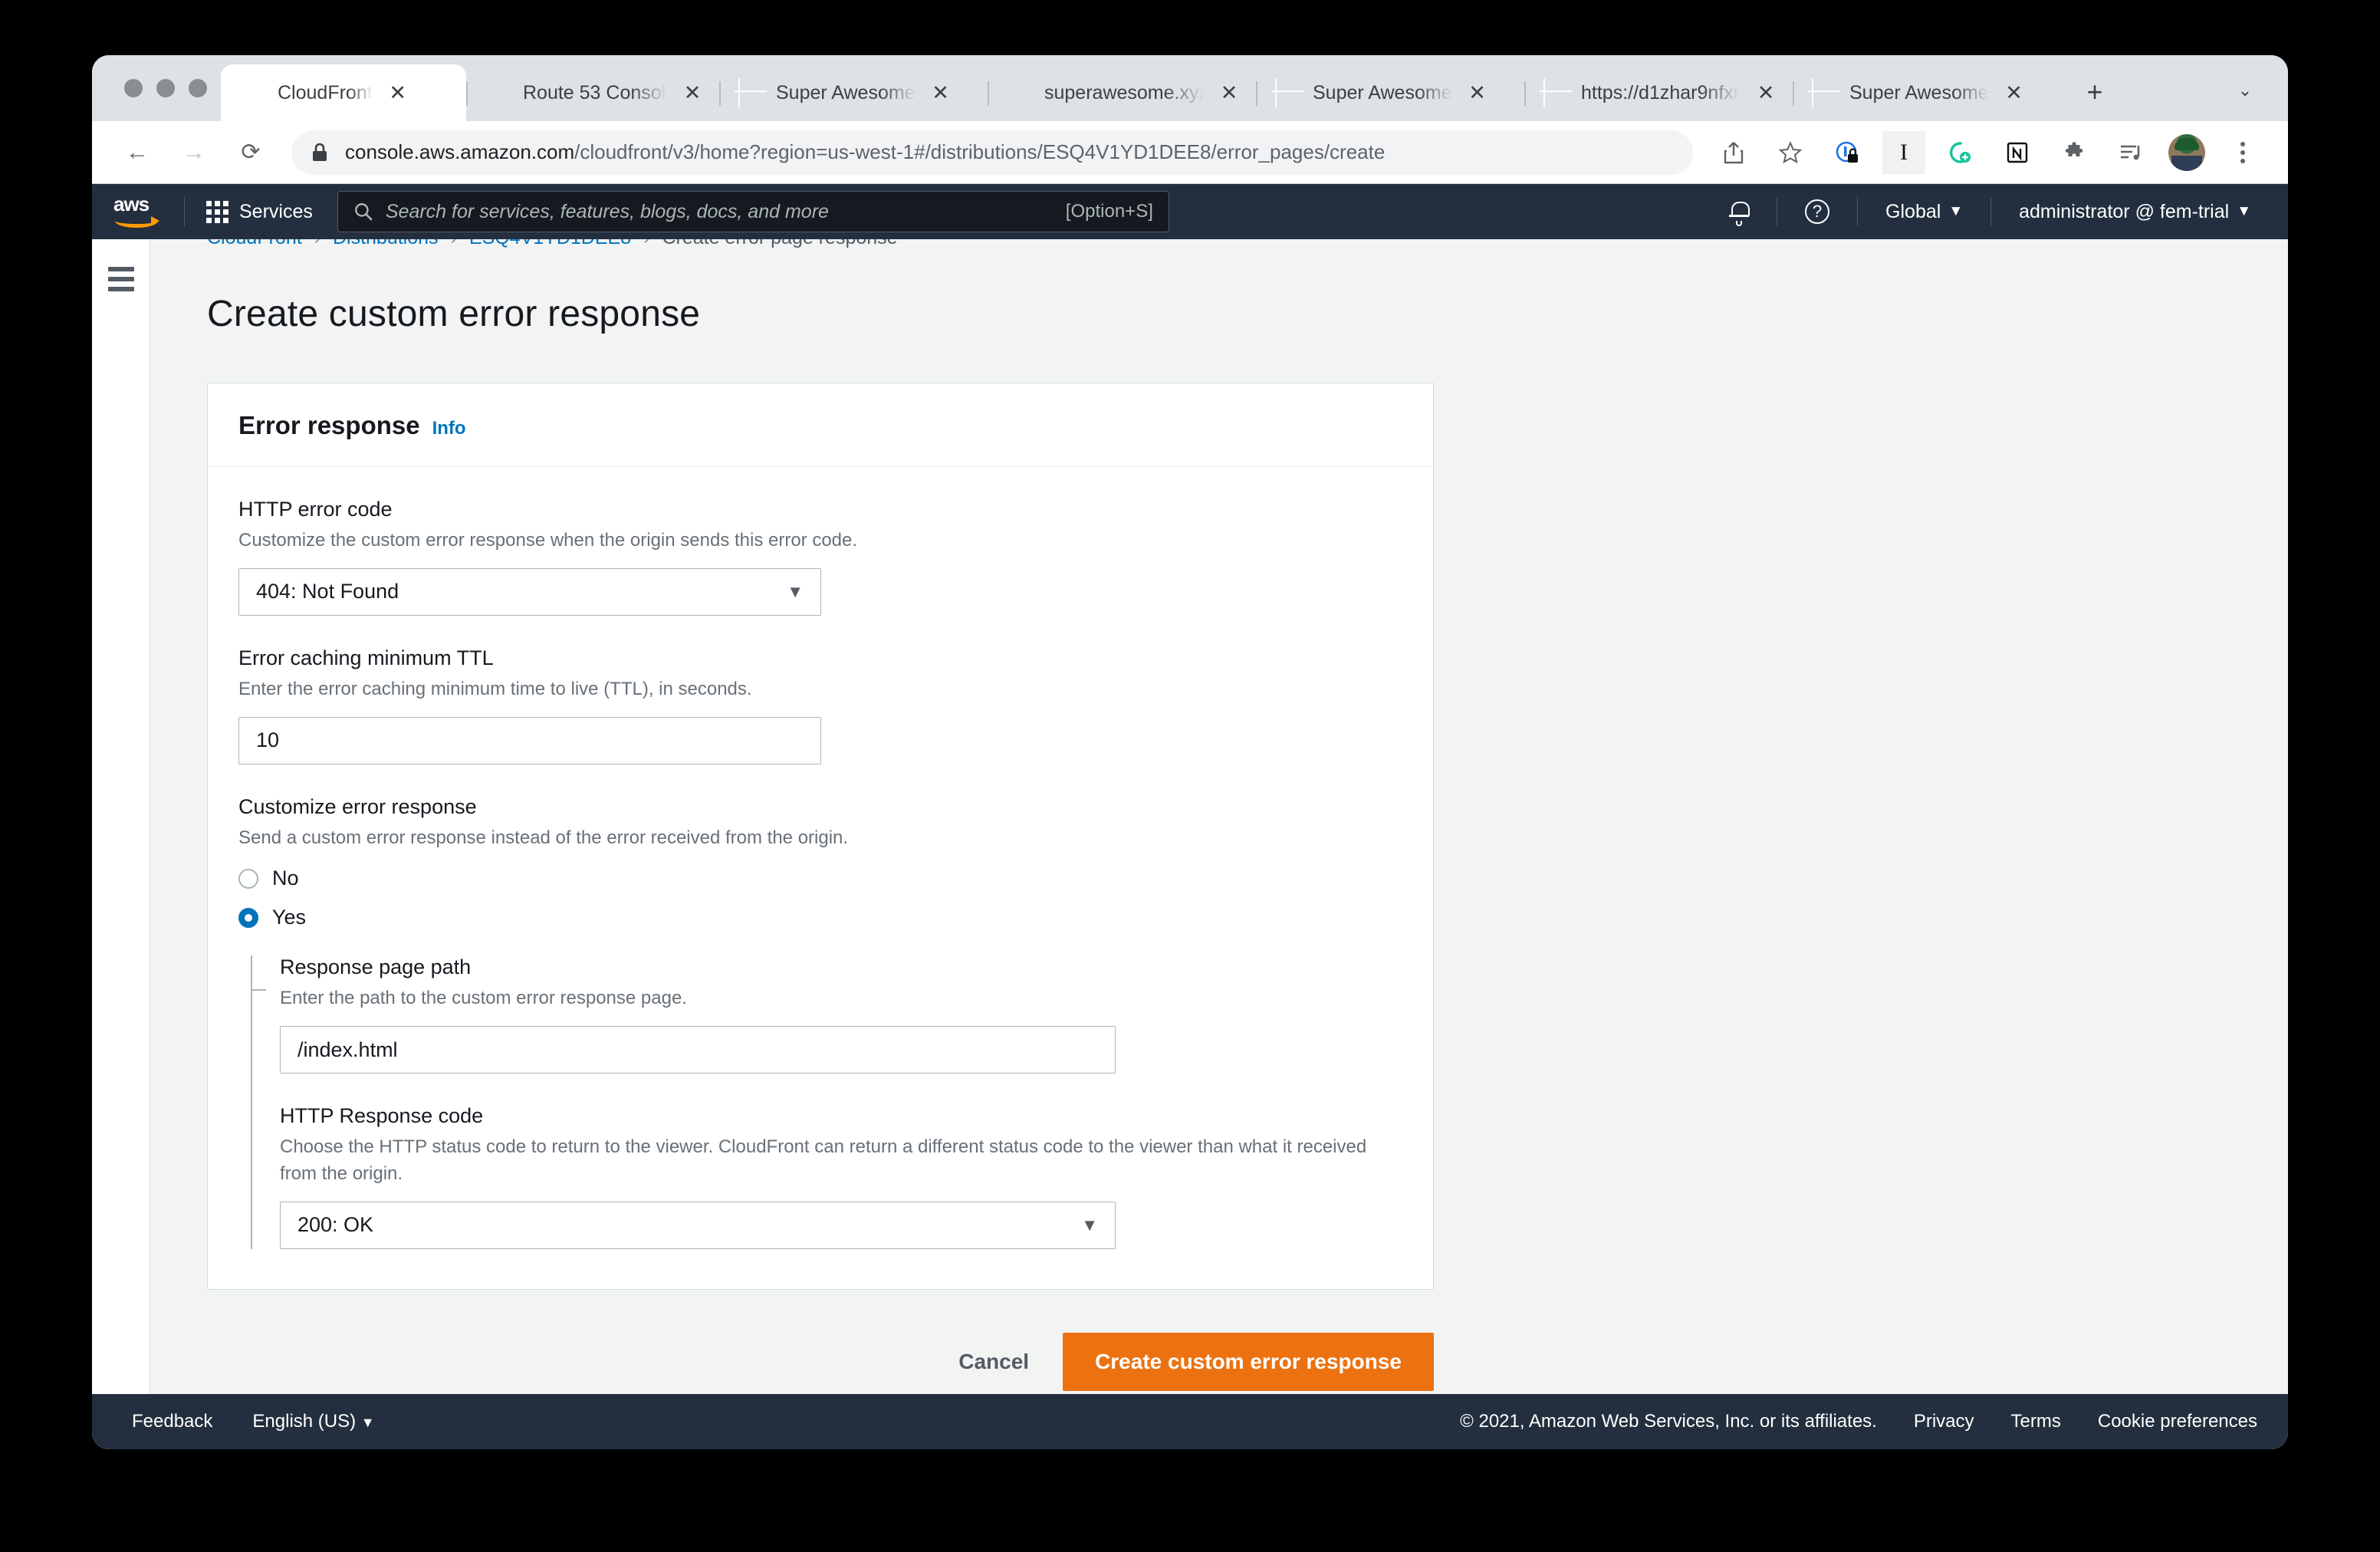 This screenshot has height=1552, width=2380. I want to click on feedback-link: Feedback, so click(172, 1421).